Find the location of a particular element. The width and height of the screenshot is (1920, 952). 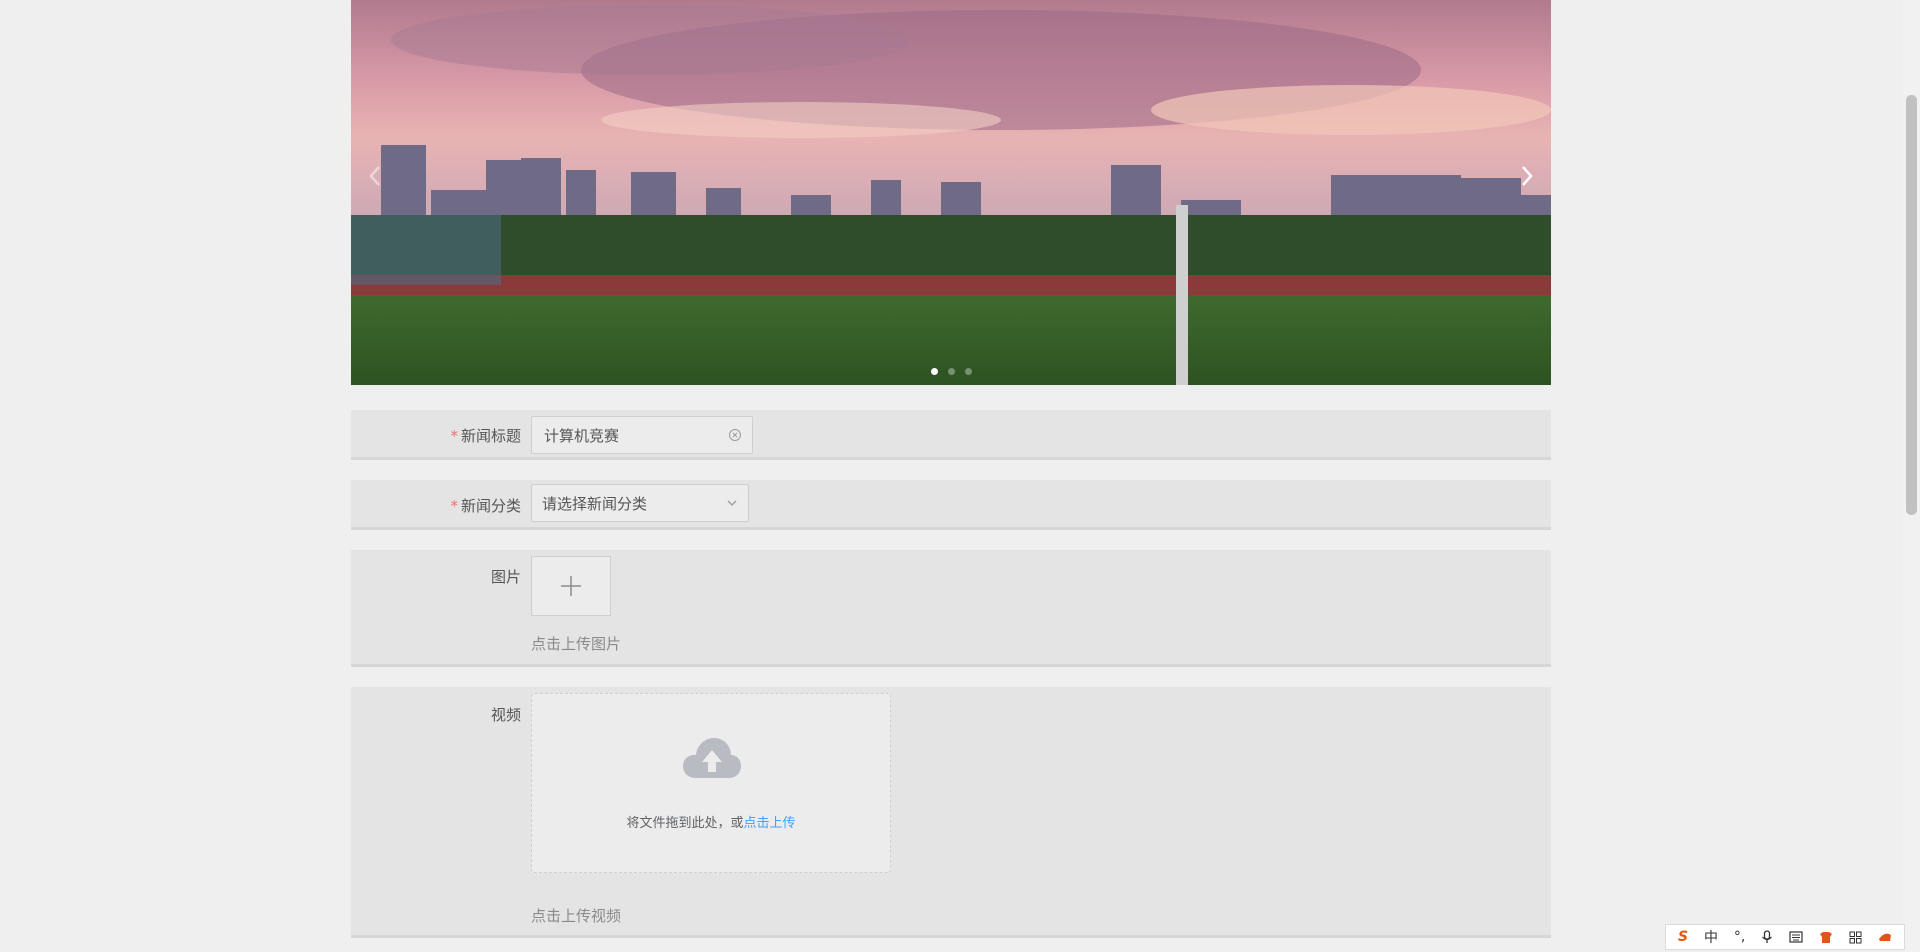

image-upload-button is located at coordinates (571, 586).